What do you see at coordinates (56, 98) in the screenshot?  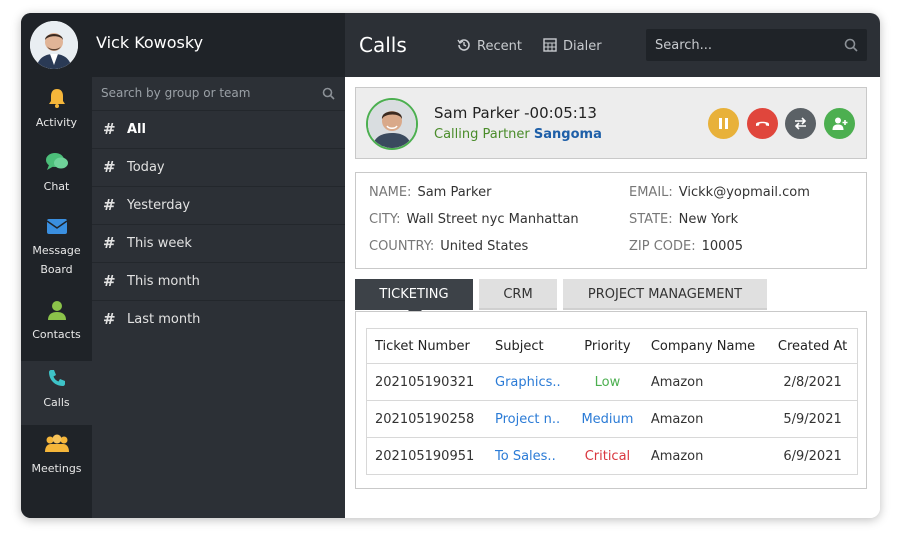 I see `bell-icon` at bounding box center [56, 98].